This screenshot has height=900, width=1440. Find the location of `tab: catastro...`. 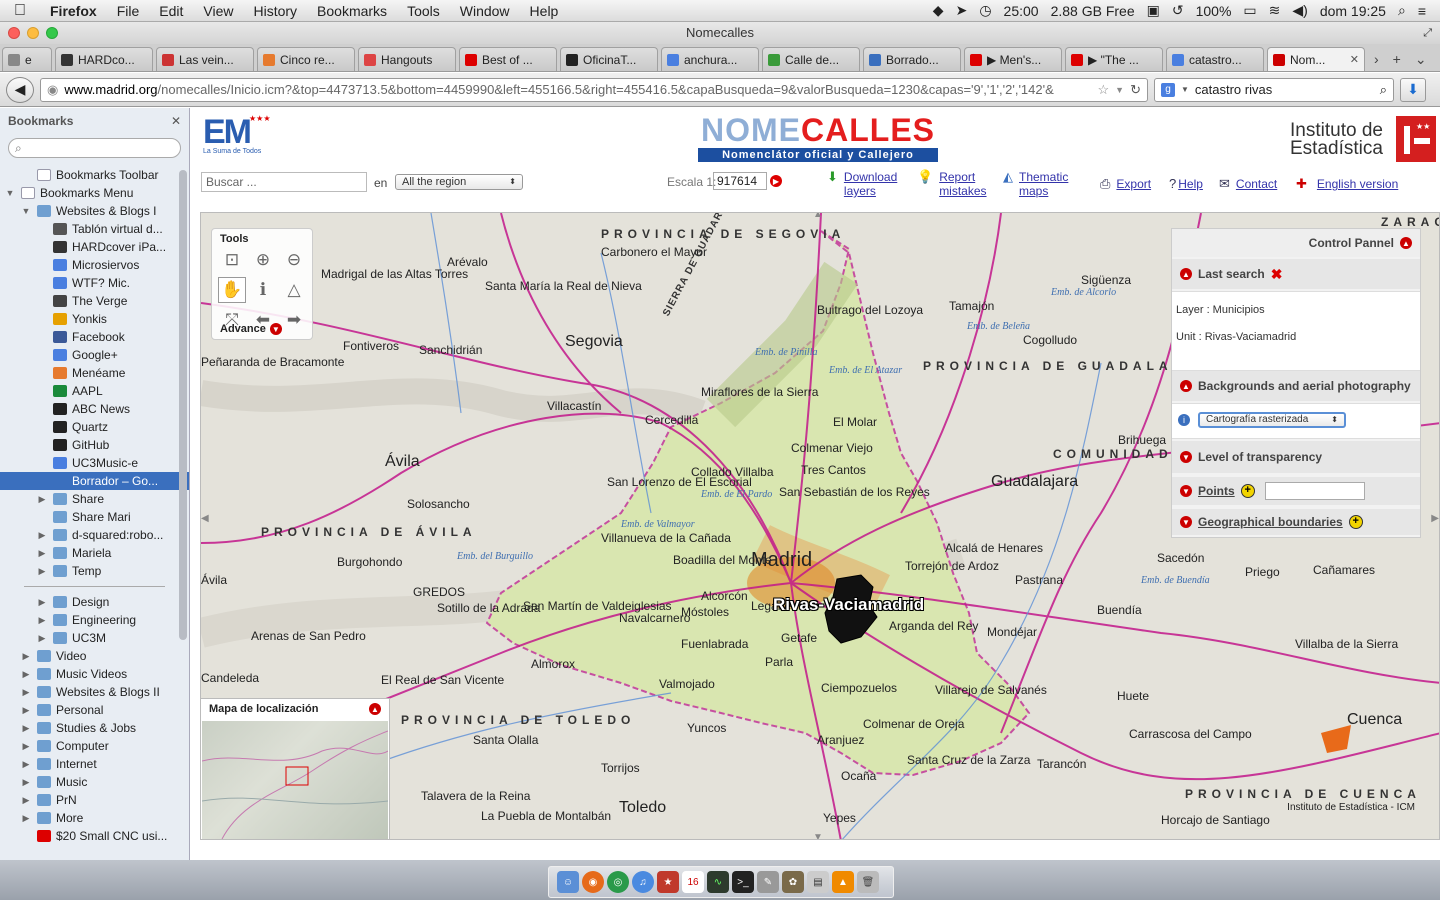

tab: catastro... is located at coordinates (1215, 59).